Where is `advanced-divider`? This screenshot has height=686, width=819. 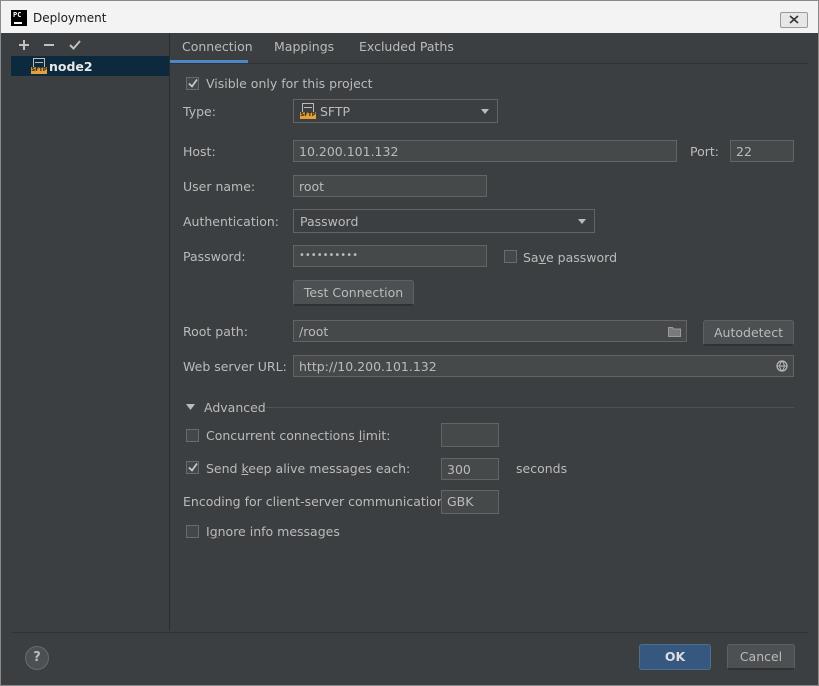 advanced-divider is located at coordinates (530, 407).